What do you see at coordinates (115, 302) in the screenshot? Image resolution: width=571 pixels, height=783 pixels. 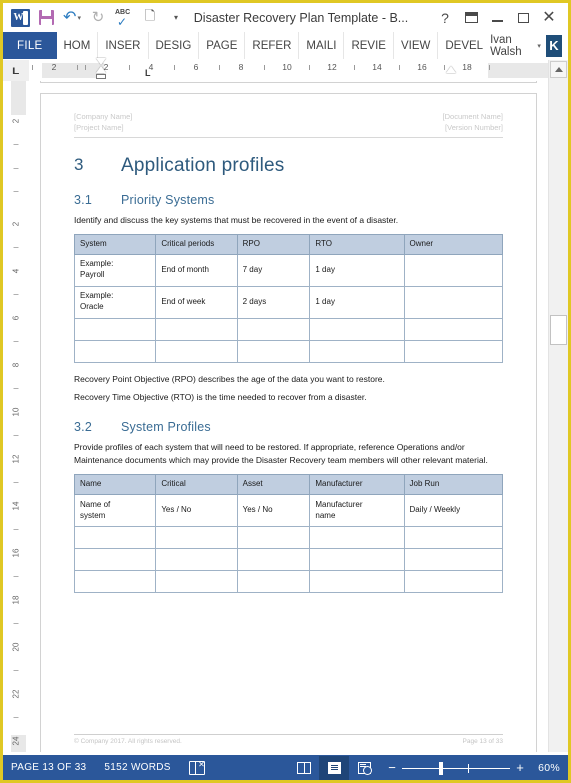 I see `cell-system: Example: Oracle` at bounding box center [115, 302].